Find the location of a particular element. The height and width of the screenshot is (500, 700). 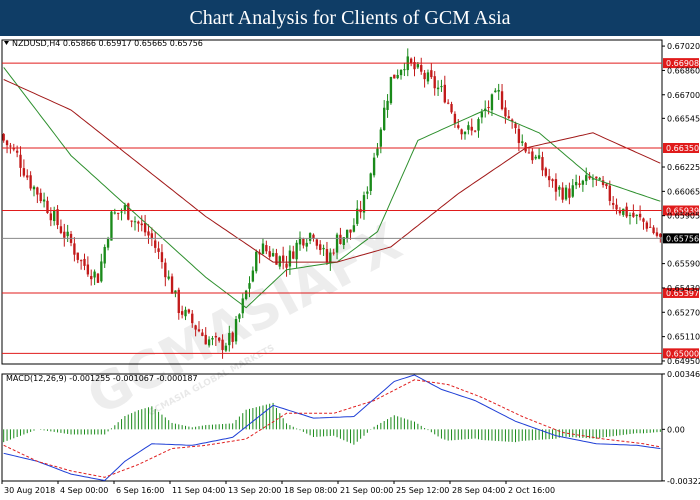

price-tick-label: 0.65270 is located at coordinates (683, 312).